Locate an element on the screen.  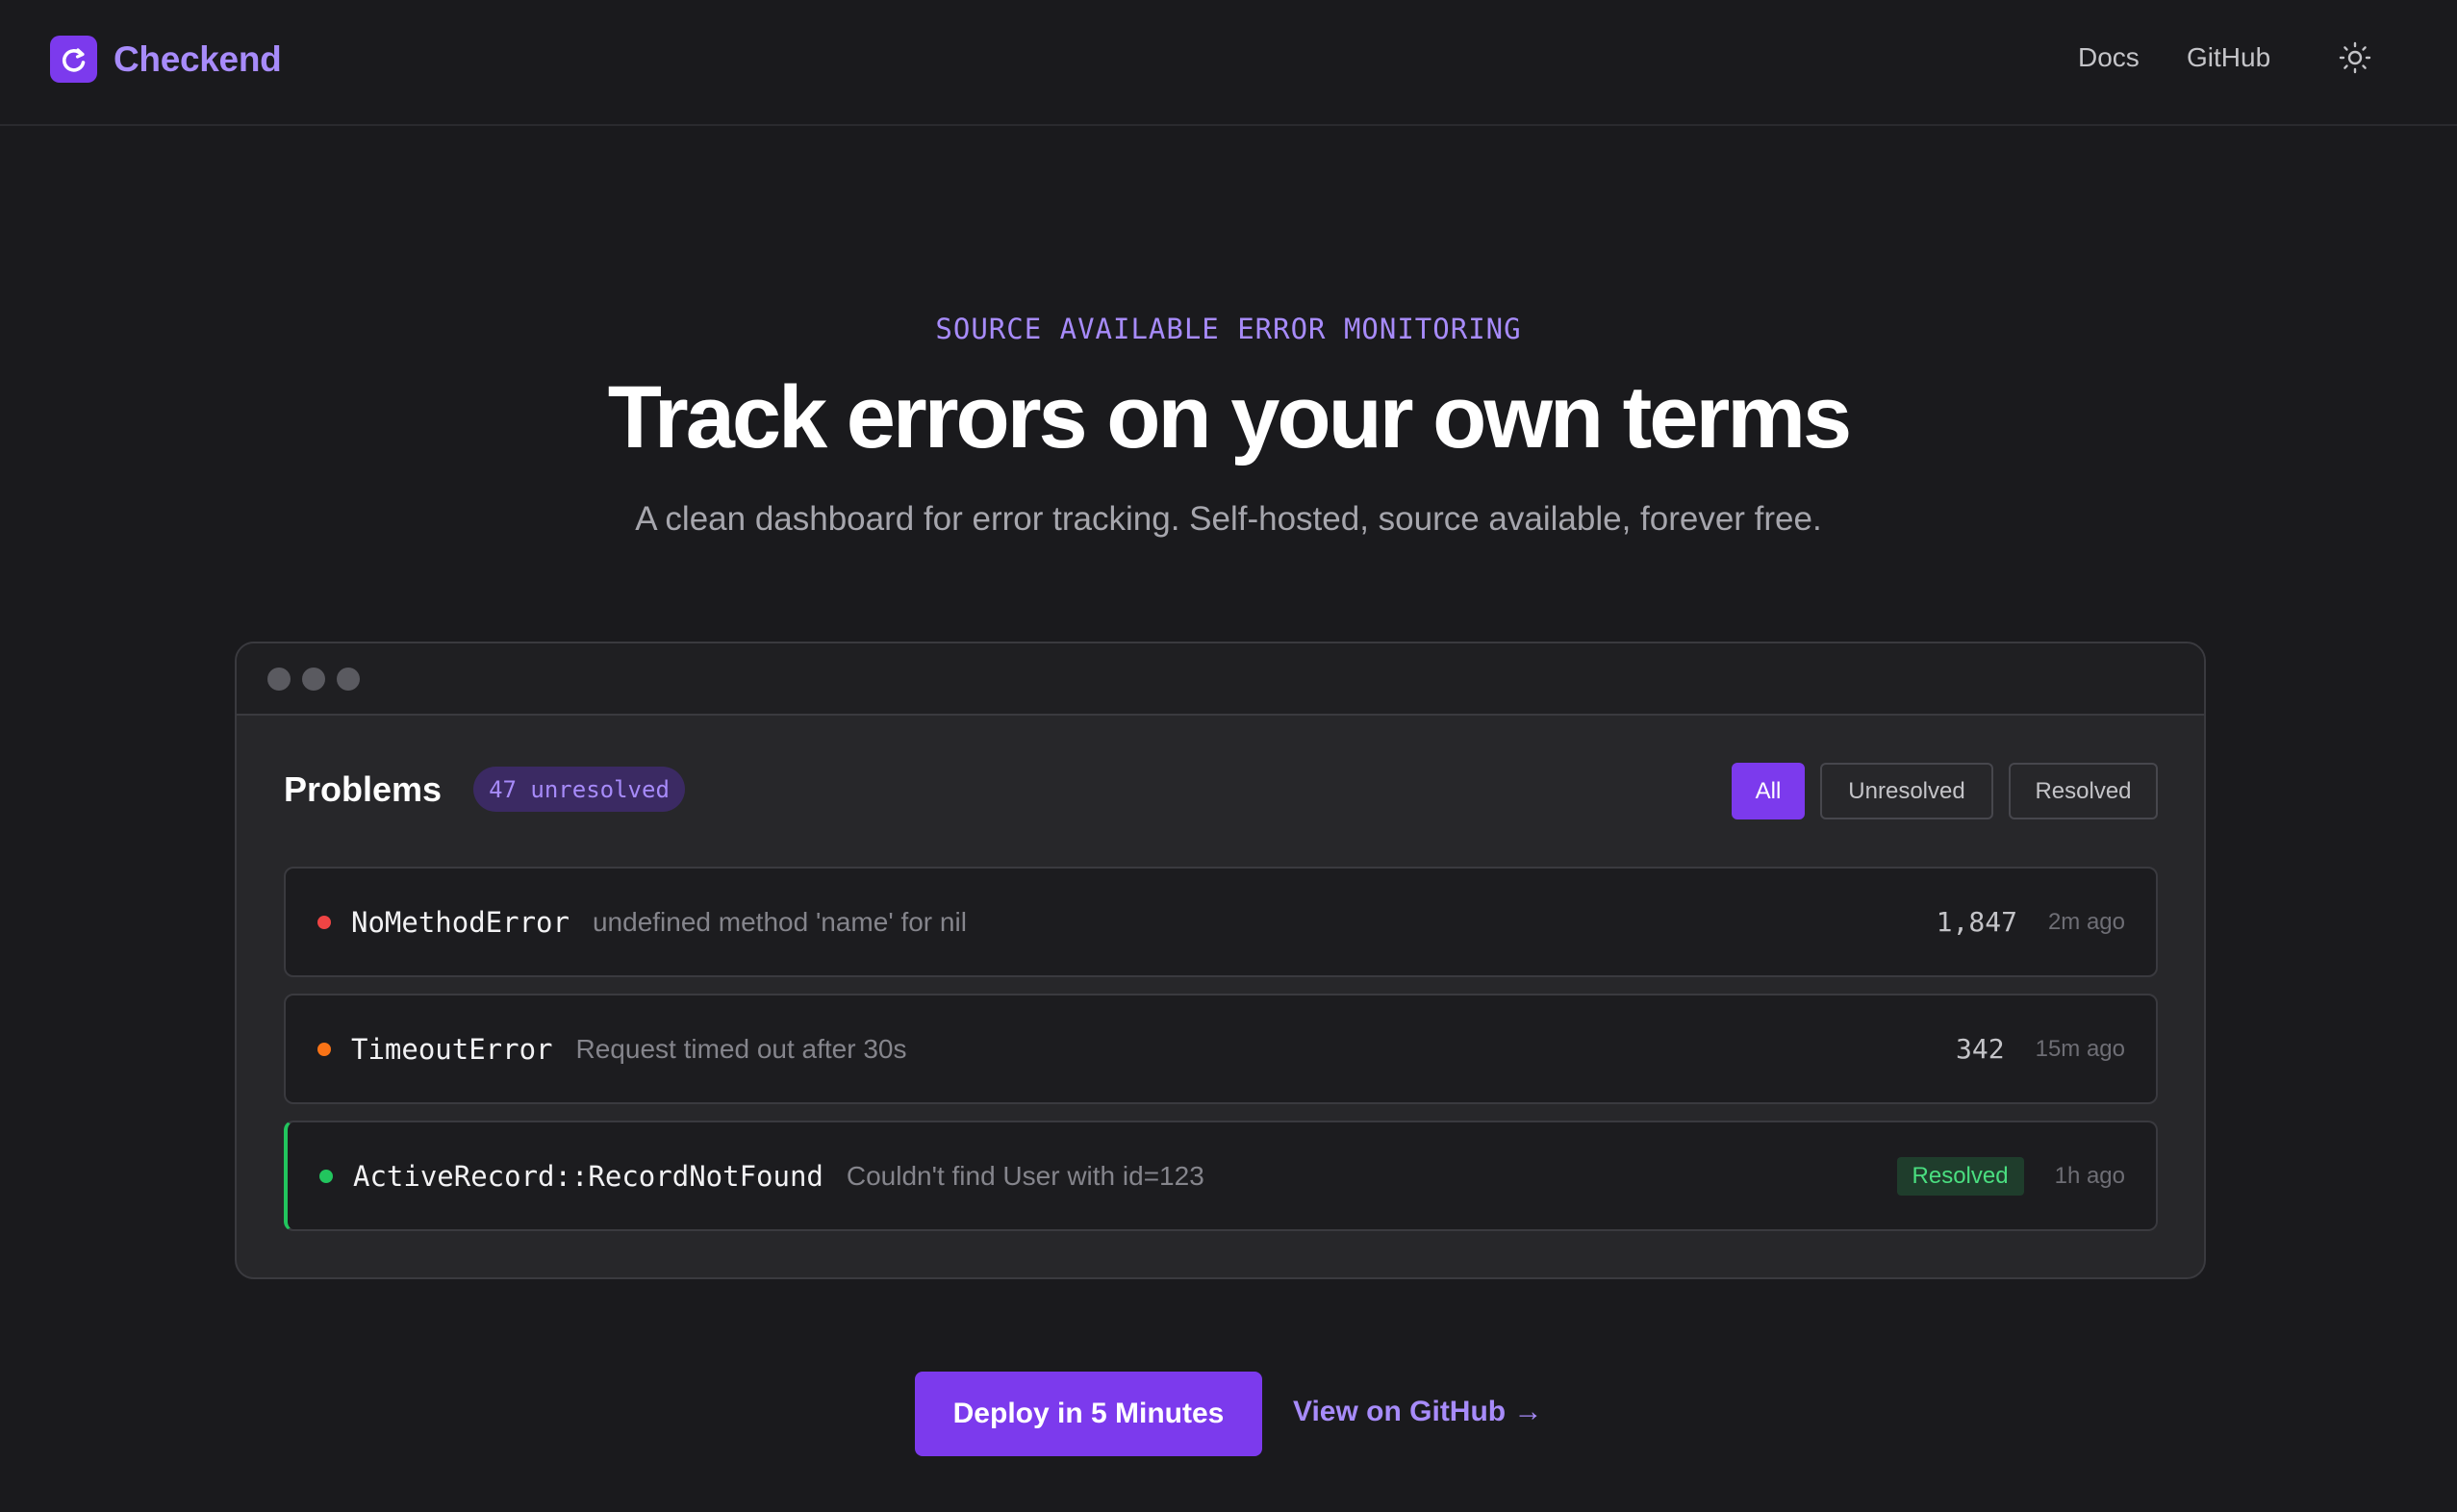
theme-toggle-button is located at coordinates (2355, 58).